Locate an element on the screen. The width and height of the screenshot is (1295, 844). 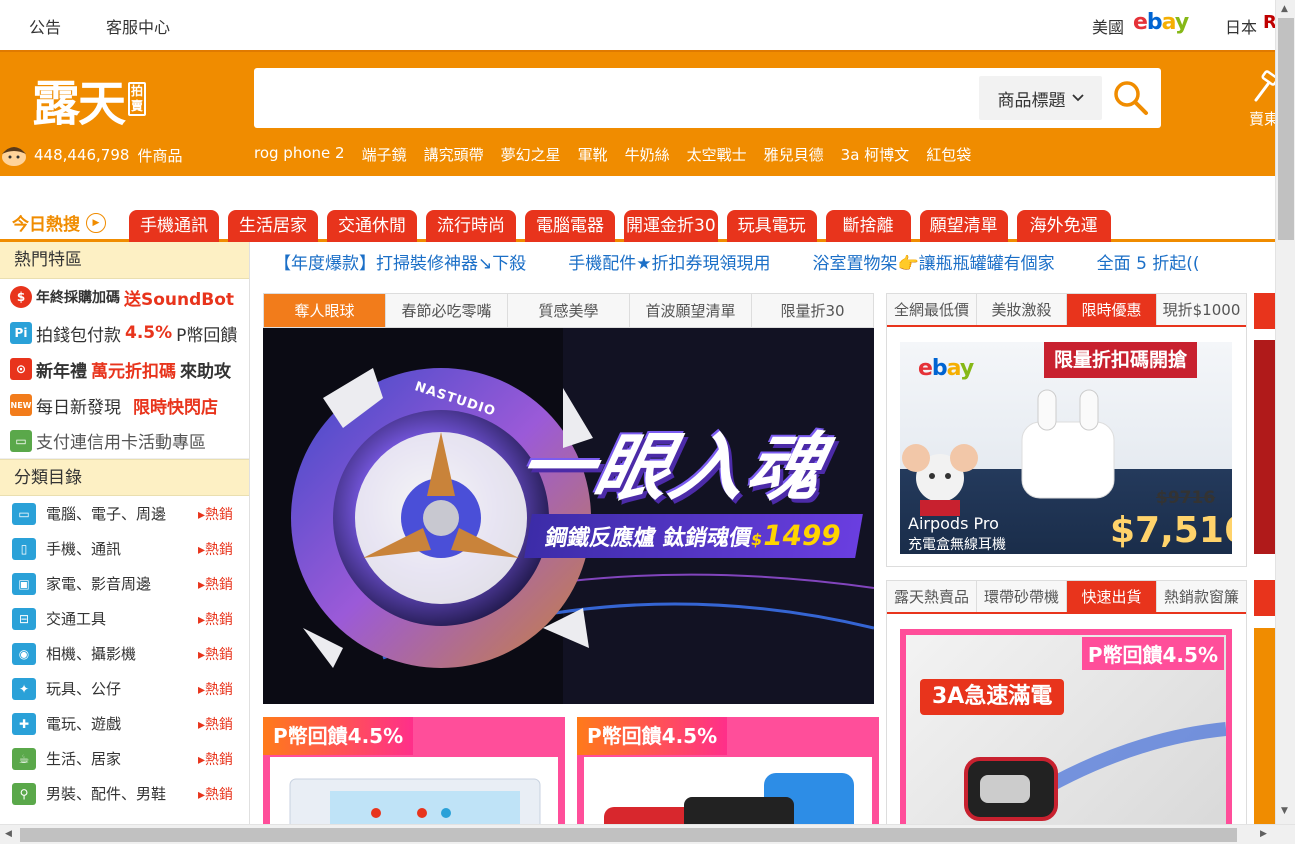
next-panel-edge is located at coordinates (1264, 311).